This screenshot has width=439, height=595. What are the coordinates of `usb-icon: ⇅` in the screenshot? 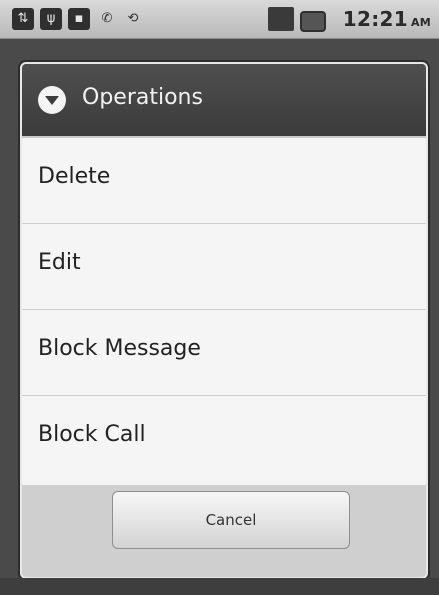 It's located at (23, 19).